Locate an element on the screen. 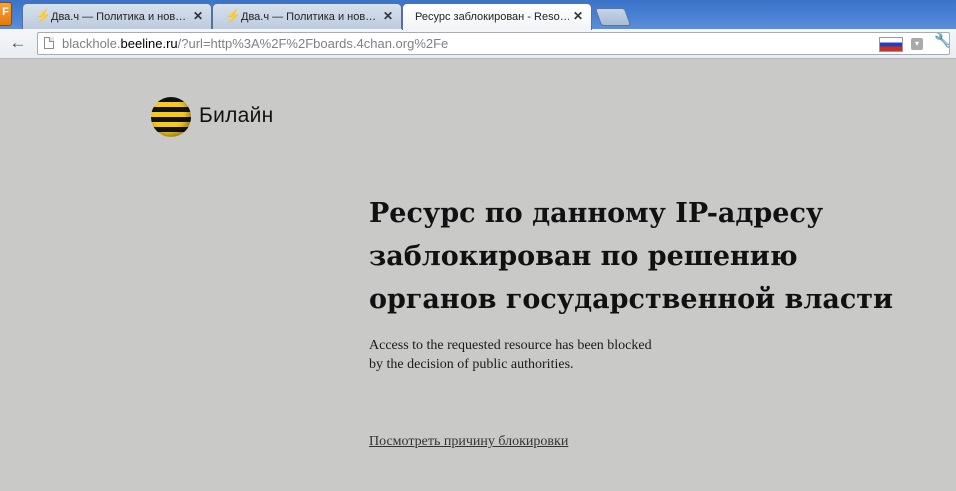  headline-line: органов государственной власти is located at coordinates (631, 299).